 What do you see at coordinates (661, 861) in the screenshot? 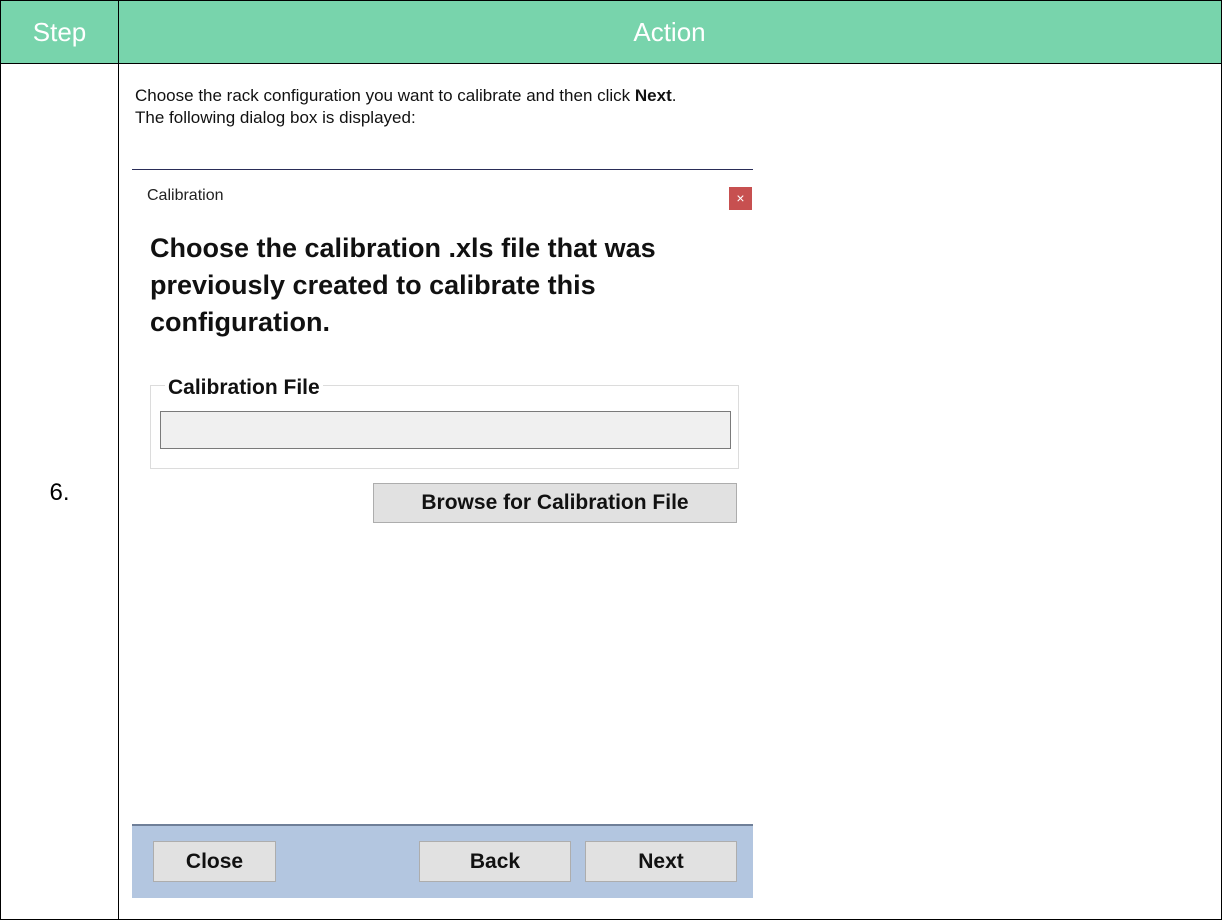
I see `next-button: Next` at bounding box center [661, 861].